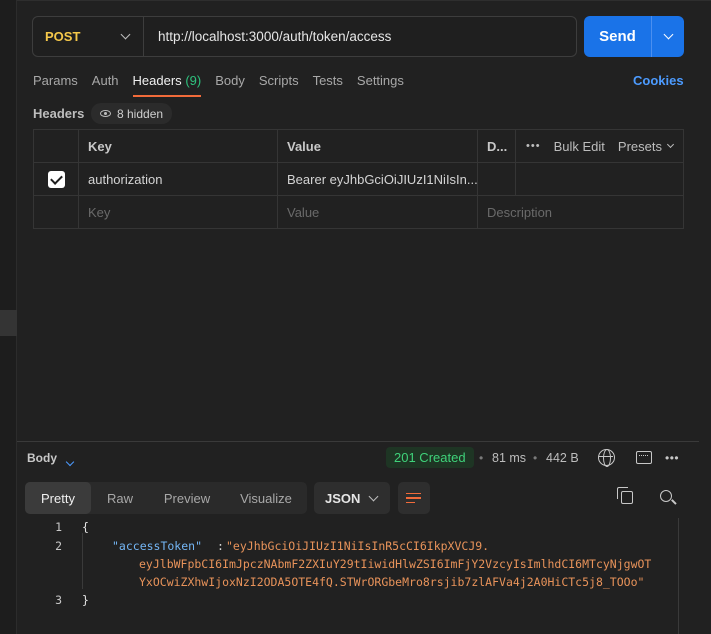 This screenshot has width=711, height=634. I want to click on tab-settings: Settings, so click(380, 85).